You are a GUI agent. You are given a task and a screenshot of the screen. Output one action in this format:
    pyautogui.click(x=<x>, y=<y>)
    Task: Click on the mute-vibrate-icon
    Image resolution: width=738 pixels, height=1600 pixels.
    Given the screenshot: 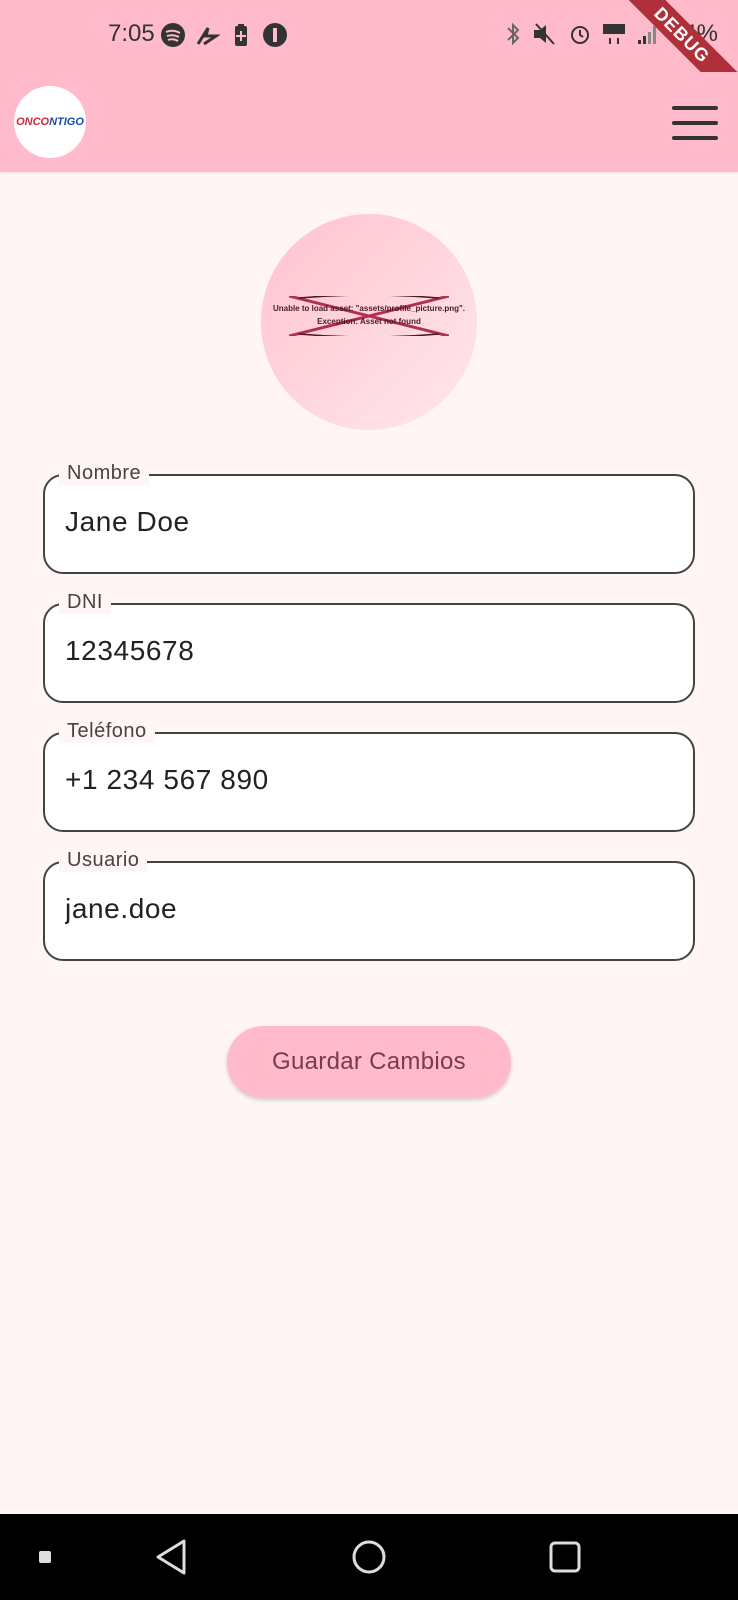 What is the action you would take?
    pyautogui.click(x=544, y=34)
    